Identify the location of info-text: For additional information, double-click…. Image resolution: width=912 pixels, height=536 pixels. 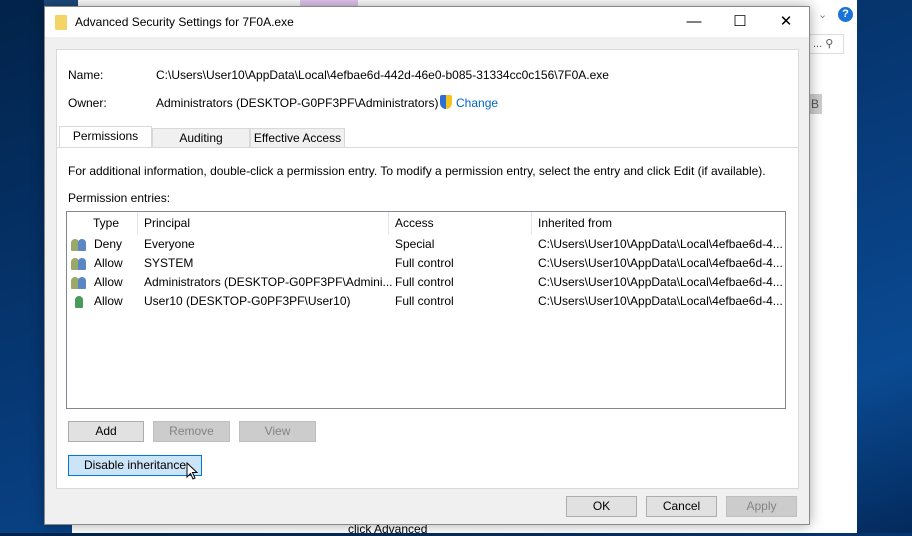
(417, 171).